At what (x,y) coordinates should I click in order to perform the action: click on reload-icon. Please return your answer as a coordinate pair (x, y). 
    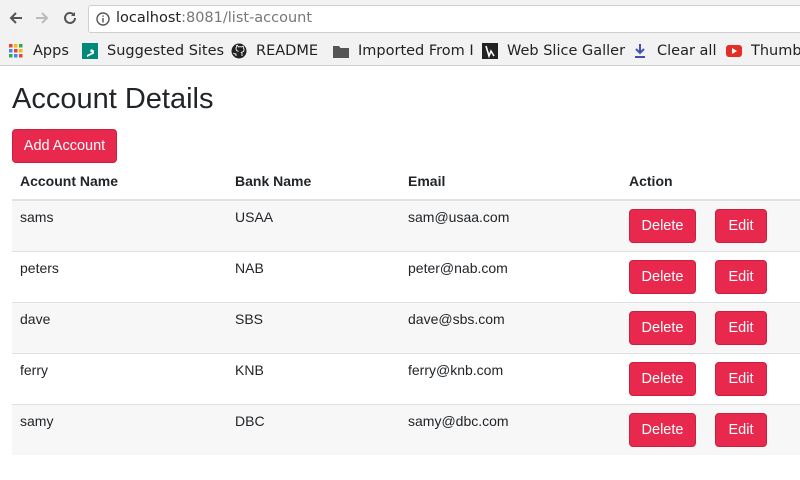
    Looking at the image, I should click on (70, 17).